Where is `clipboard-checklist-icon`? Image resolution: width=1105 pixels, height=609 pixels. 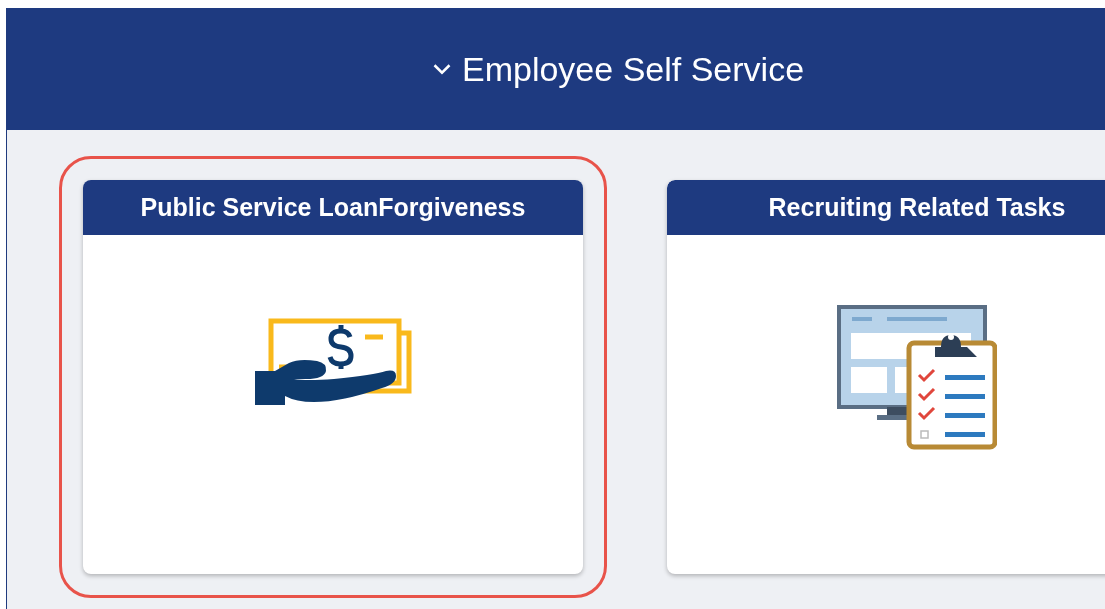
clipboard-checklist-icon is located at coordinates (917, 377).